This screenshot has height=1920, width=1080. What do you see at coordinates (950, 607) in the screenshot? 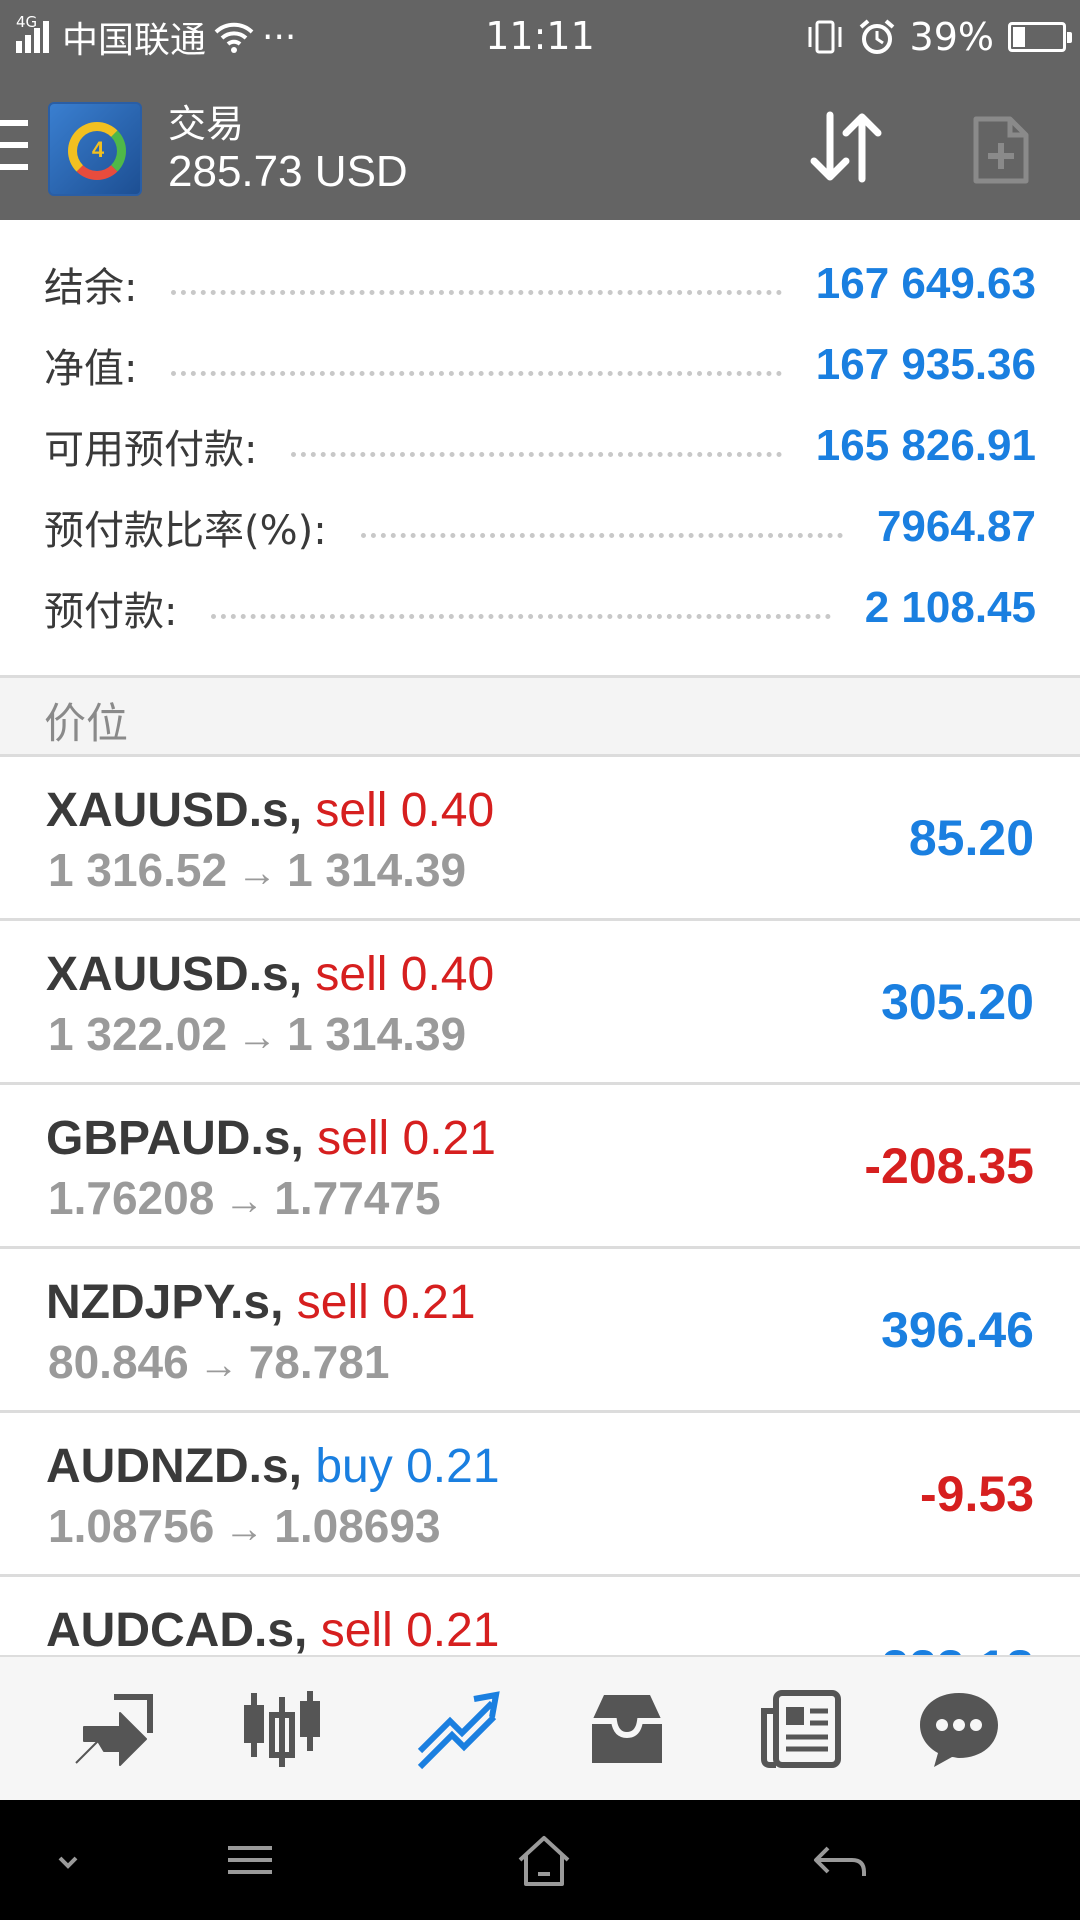
I see `summary-value: 2 108.45` at bounding box center [950, 607].